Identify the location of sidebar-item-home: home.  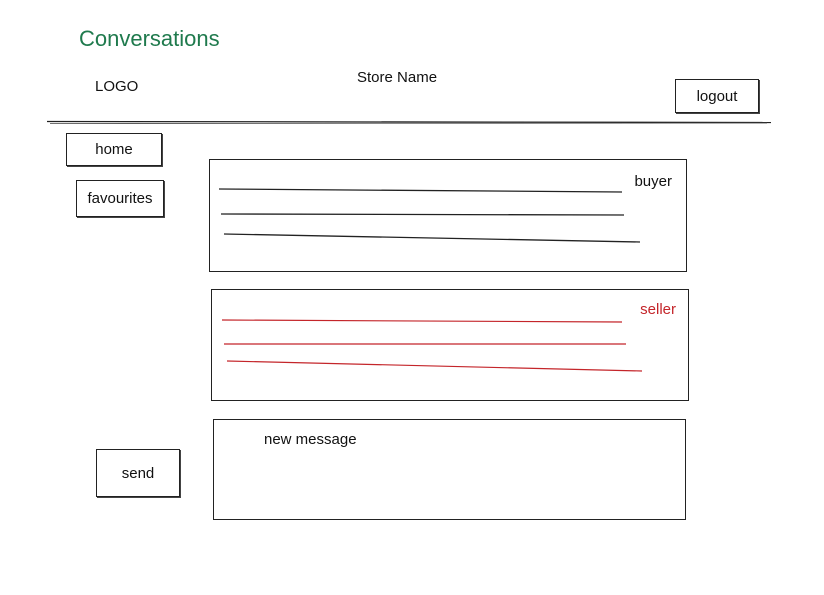
(114, 149).